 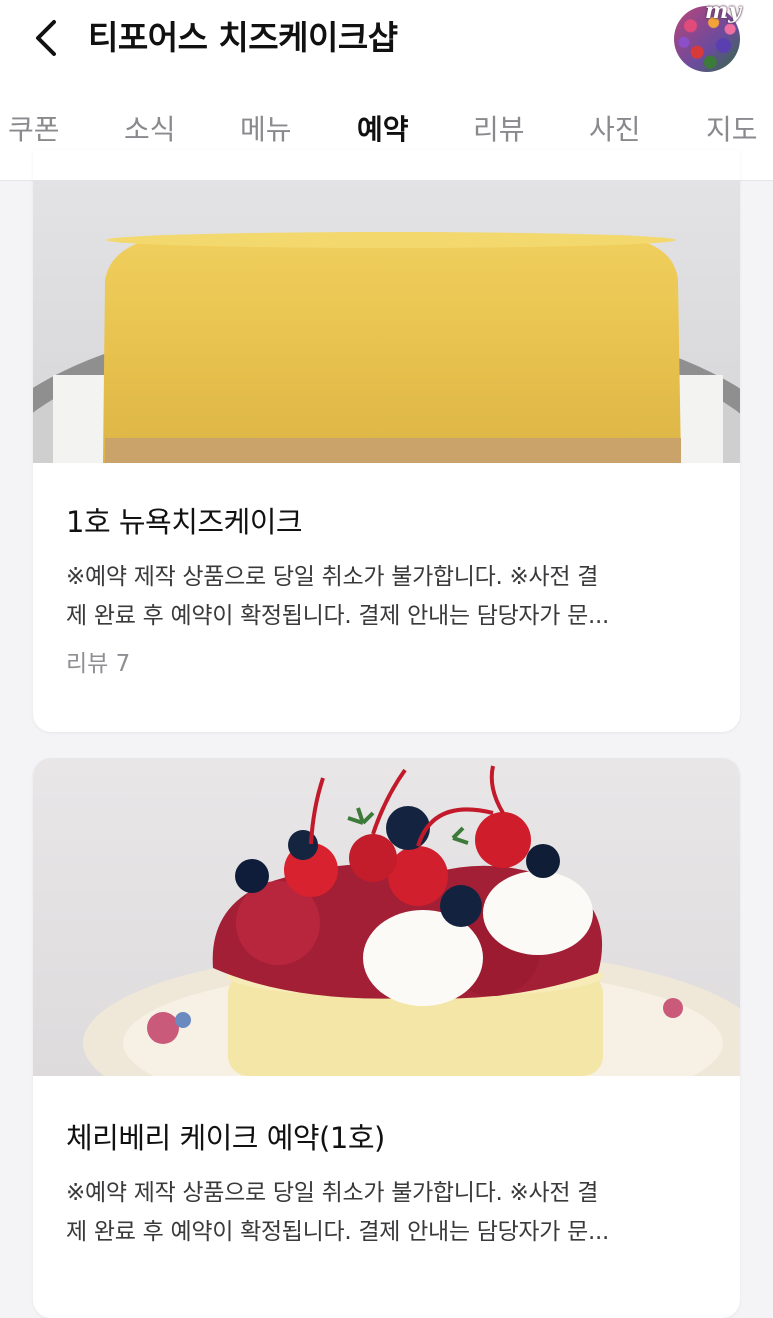 What do you see at coordinates (34, 130) in the screenshot?
I see `tab-coupon: 쿠폰` at bounding box center [34, 130].